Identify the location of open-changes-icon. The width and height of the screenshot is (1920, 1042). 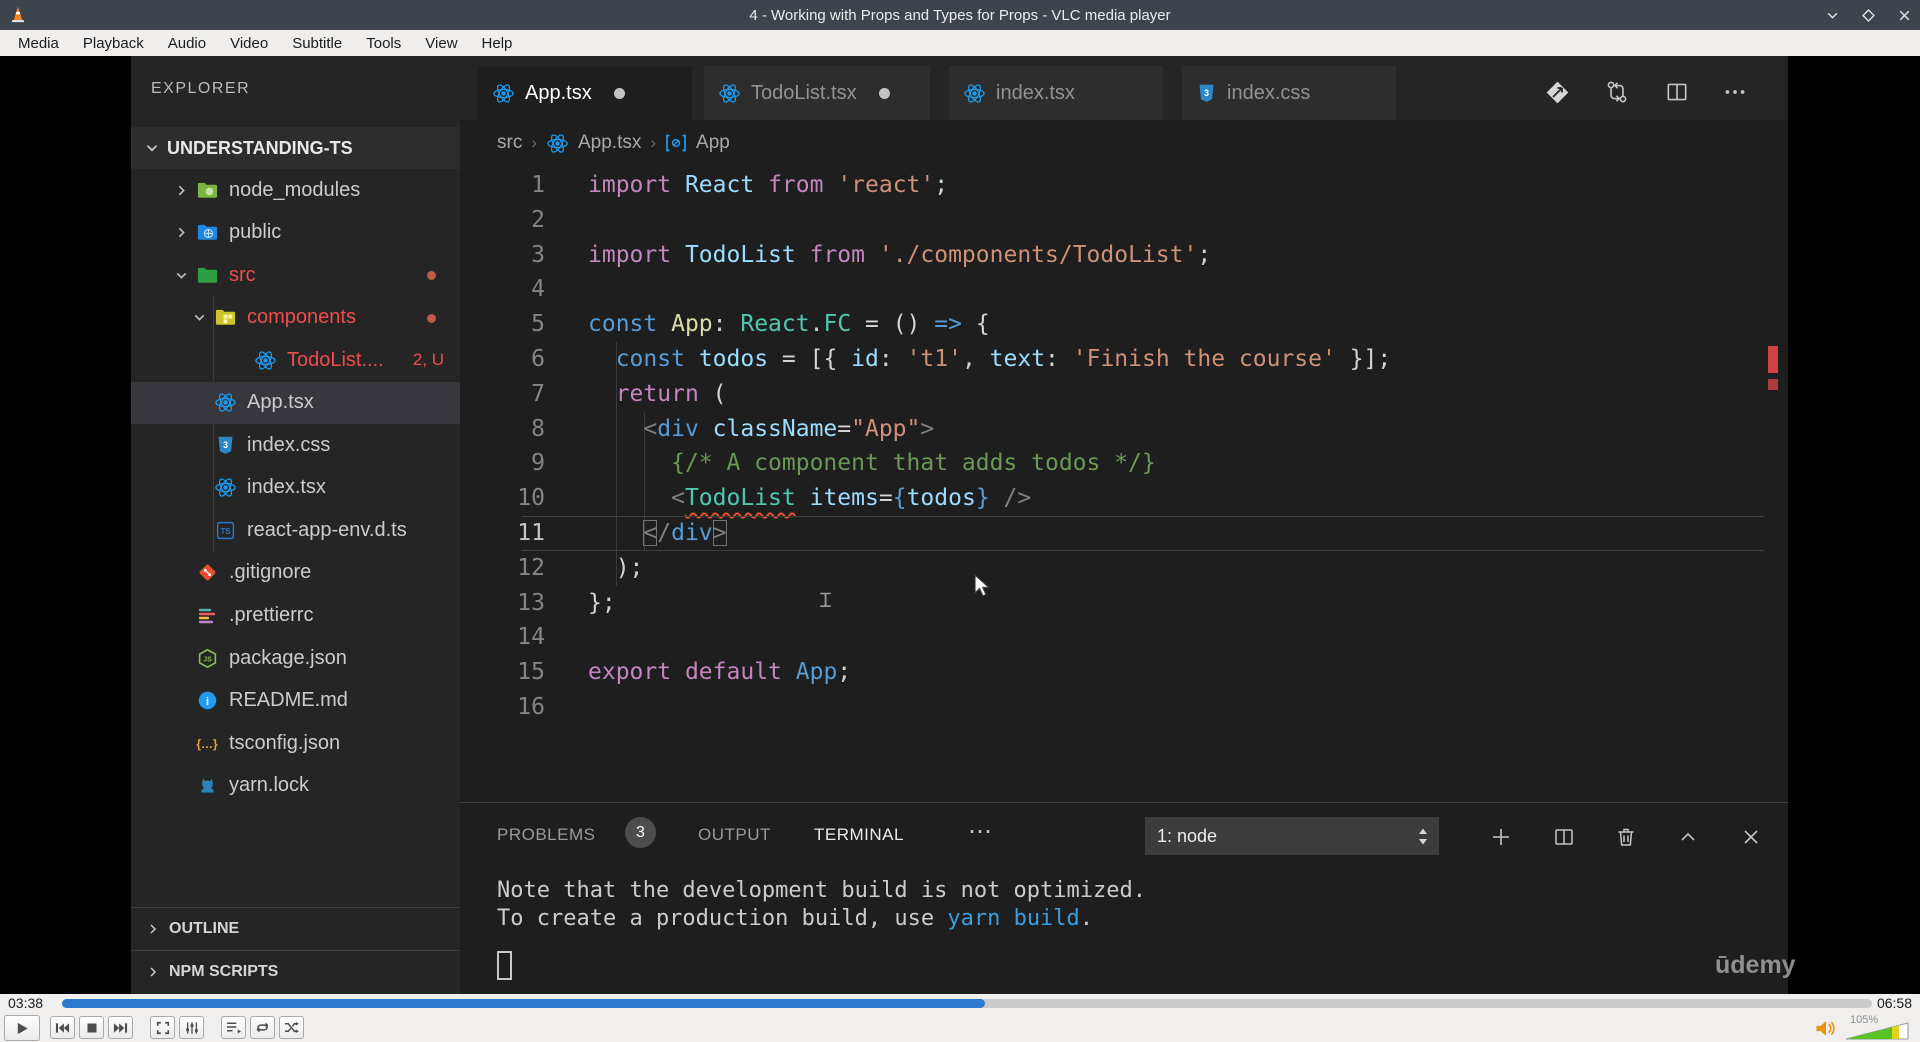
(1557, 92).